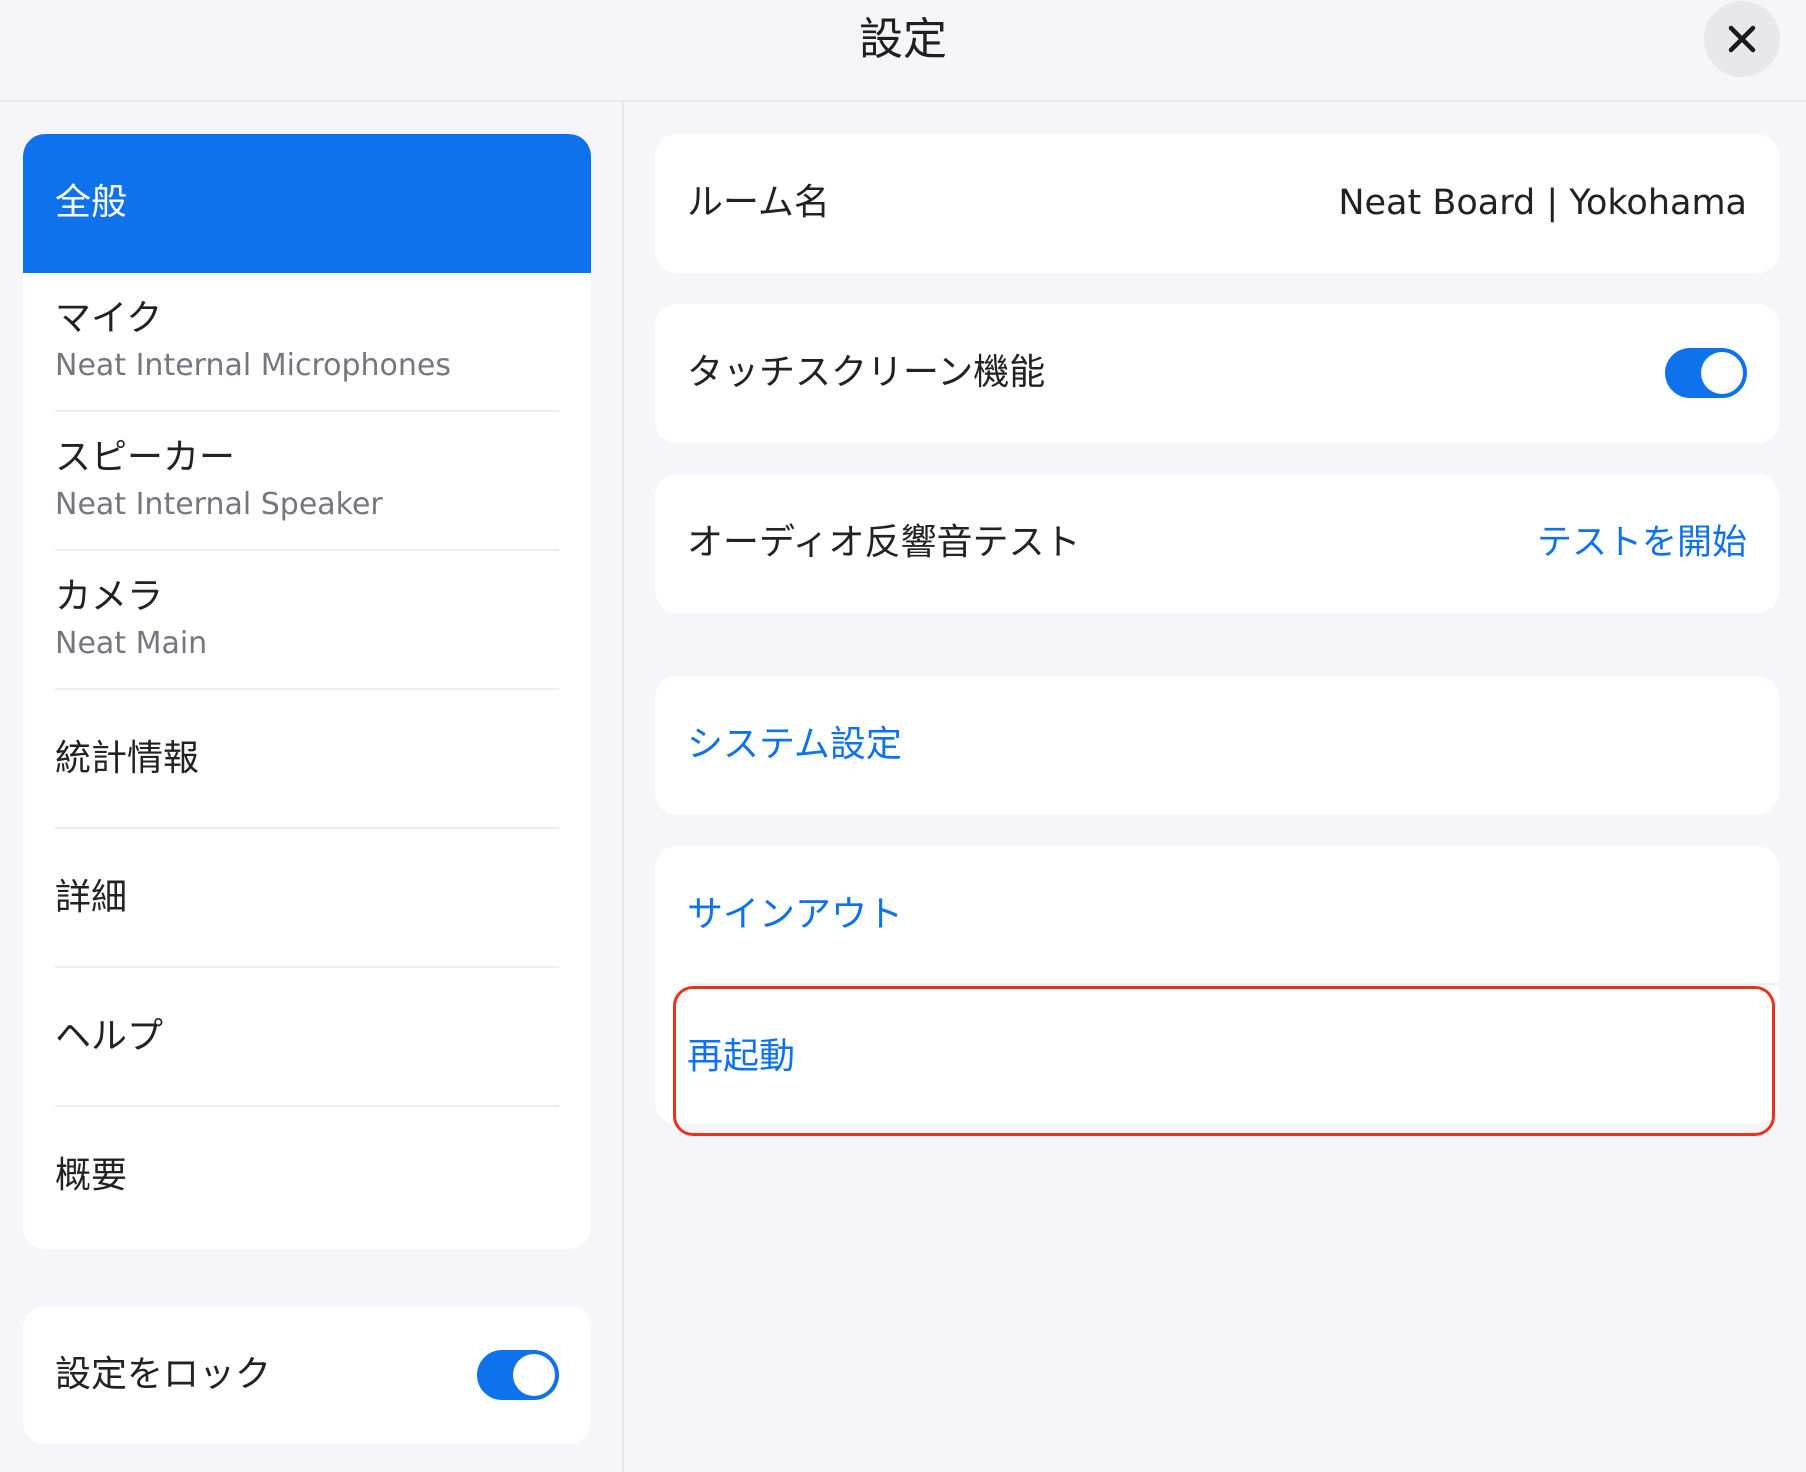 The image size is (1806, 1472). I want to click on room-name-row: ルーム名 Neat Board | Yokohama, so click(1217, 203).